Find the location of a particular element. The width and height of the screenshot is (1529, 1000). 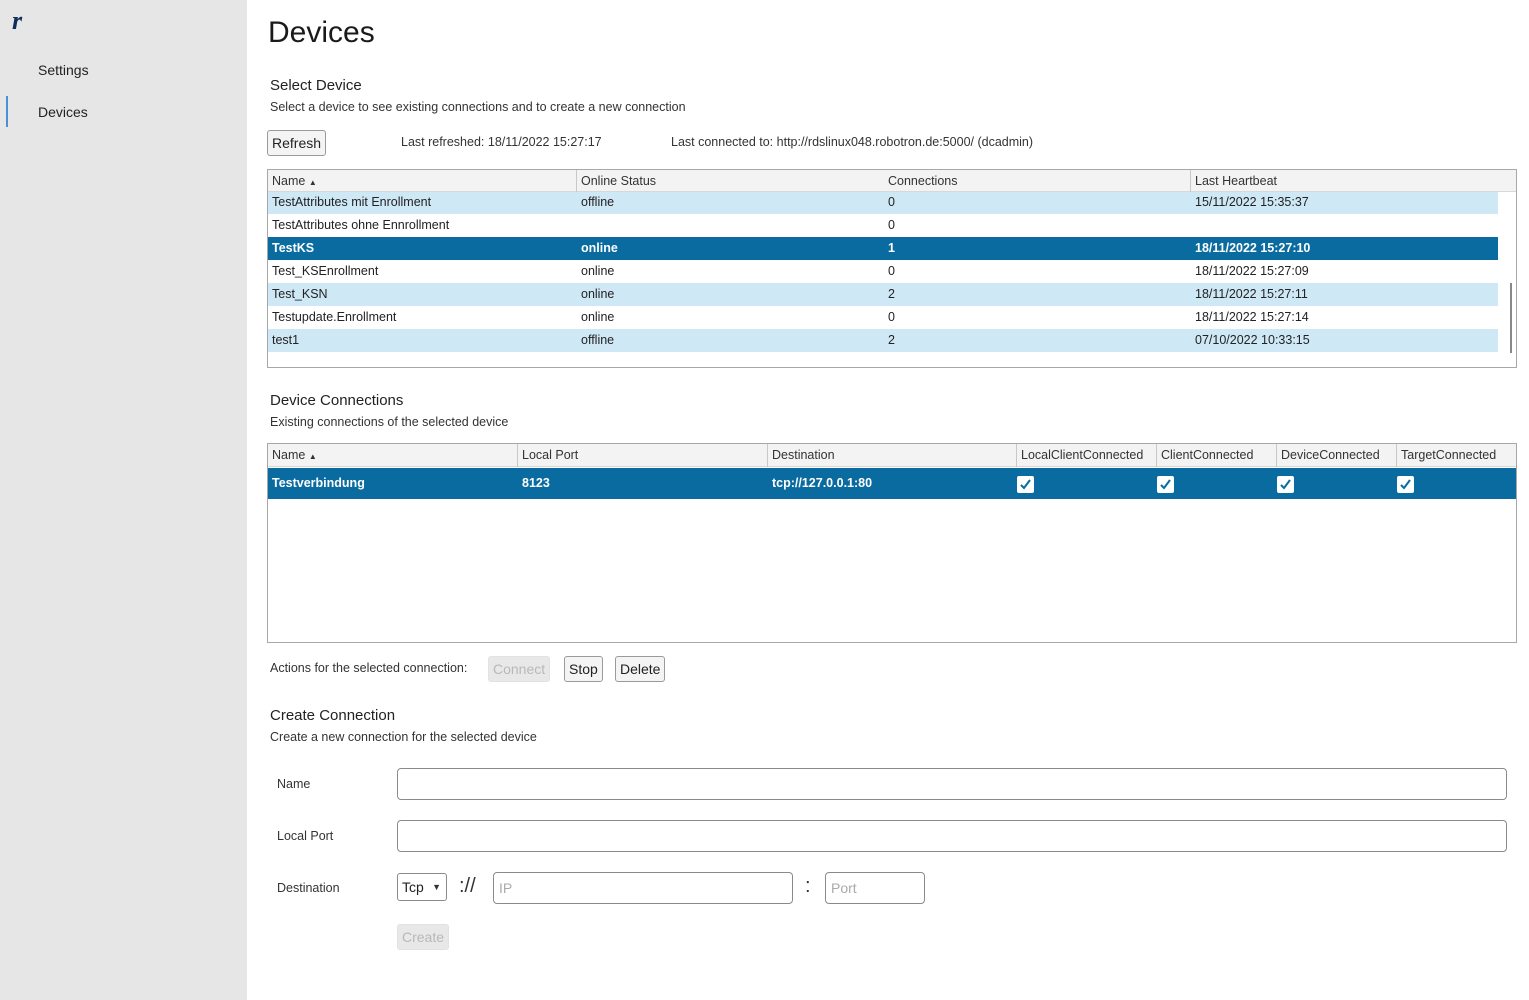

device-status is located at coordinates (579, 225).